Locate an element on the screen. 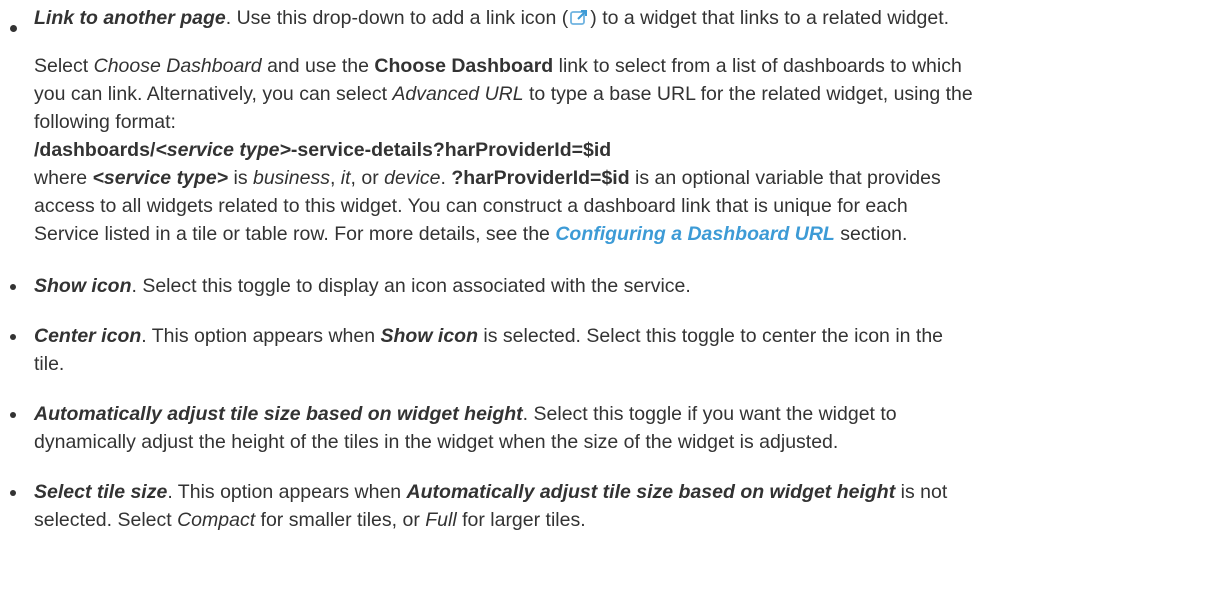 The width and height of the screenshot is (1222, 600). option-name: Compact is located at coordinates (216, 520).